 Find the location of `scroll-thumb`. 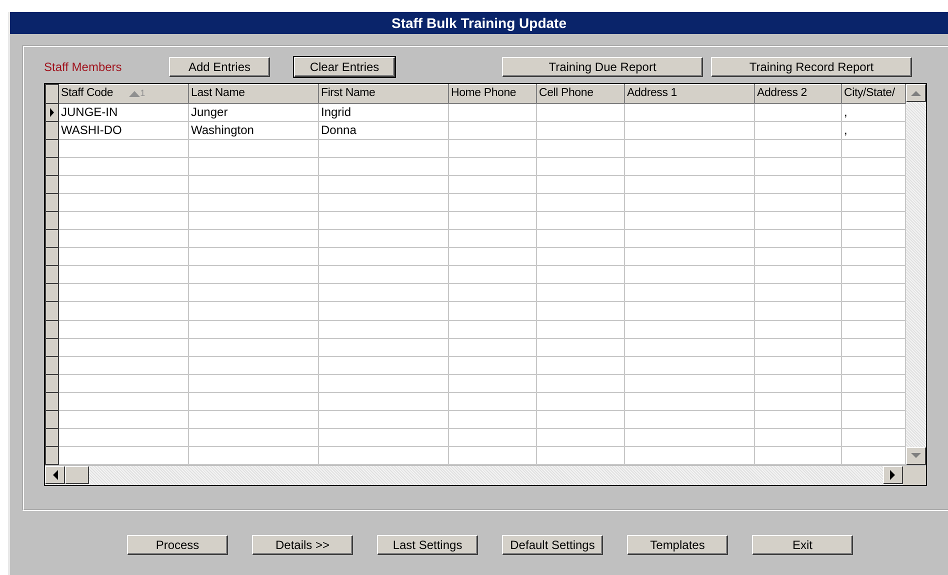

scroll-thumb is located at coordinates (77, 475).